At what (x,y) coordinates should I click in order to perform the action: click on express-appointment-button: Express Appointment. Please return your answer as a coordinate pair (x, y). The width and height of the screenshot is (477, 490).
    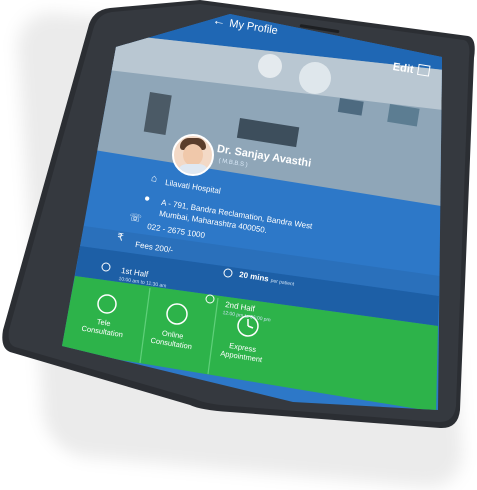
    Looking at the image, I should click on (242, 352).